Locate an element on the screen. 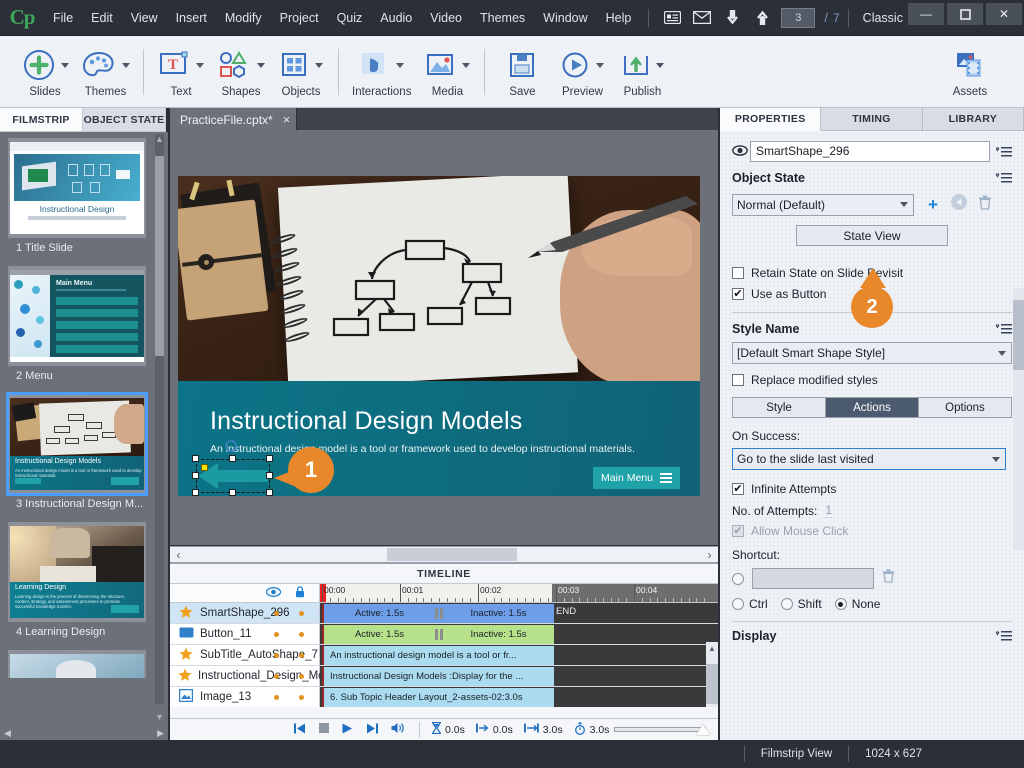 The image size is (1024, 768). slide-hero-image is located at coordinates (439, 278).